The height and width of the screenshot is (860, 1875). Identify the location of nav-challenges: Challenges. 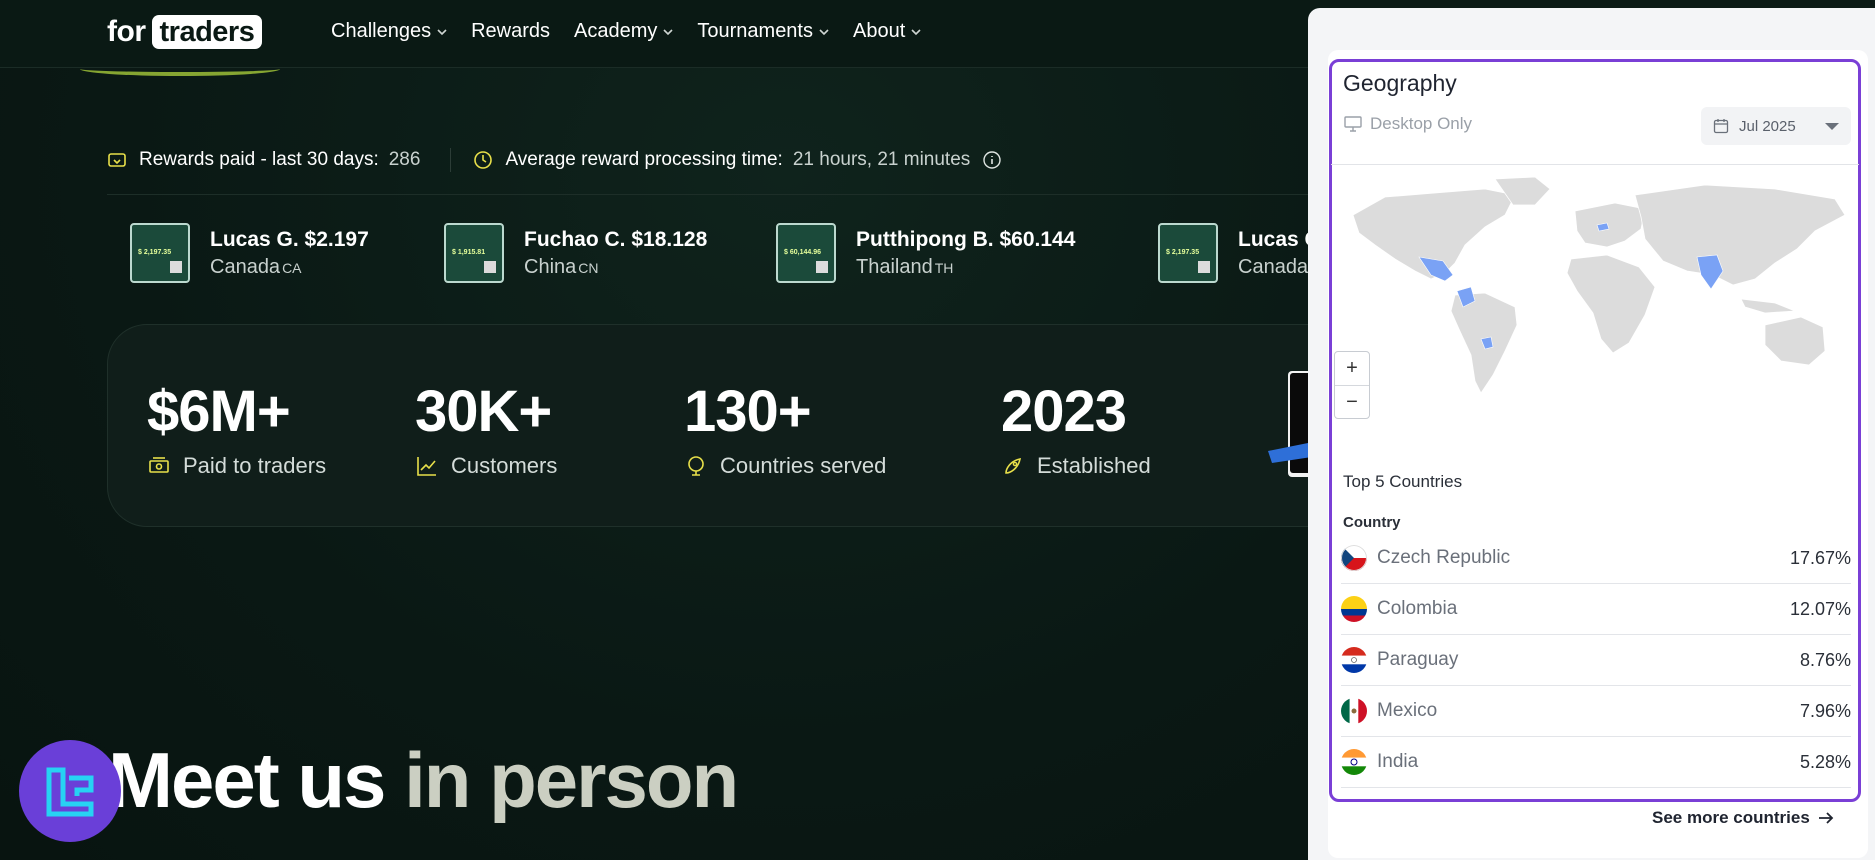
(389, 31).